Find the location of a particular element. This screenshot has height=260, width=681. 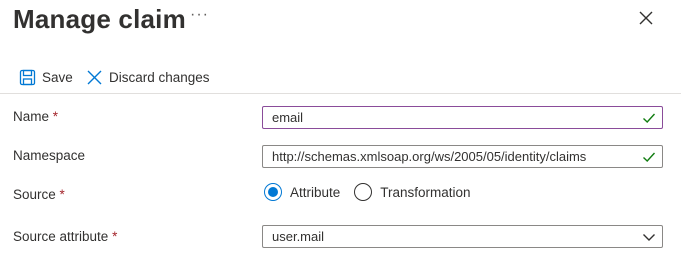

radio-dot is located at coordinates (273, 192).